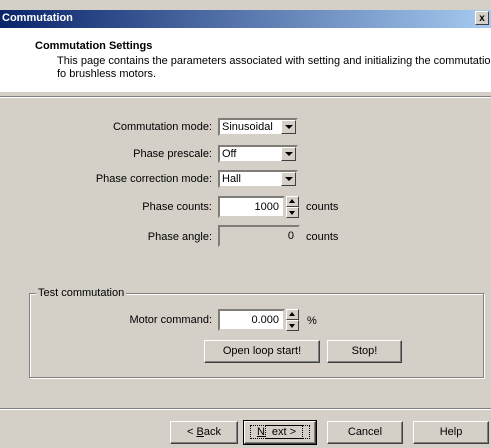 Image resolution: width=491 pixels, height=448 pixels. I want to click on back-button: < Back, so click(204, 432).